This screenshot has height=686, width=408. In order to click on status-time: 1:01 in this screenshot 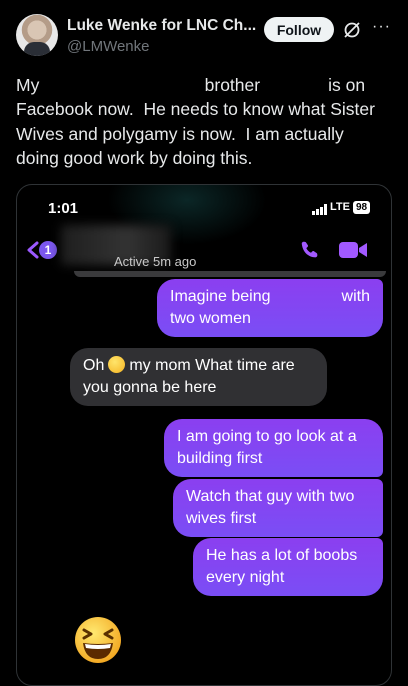, I will do `click(63, 208)`.